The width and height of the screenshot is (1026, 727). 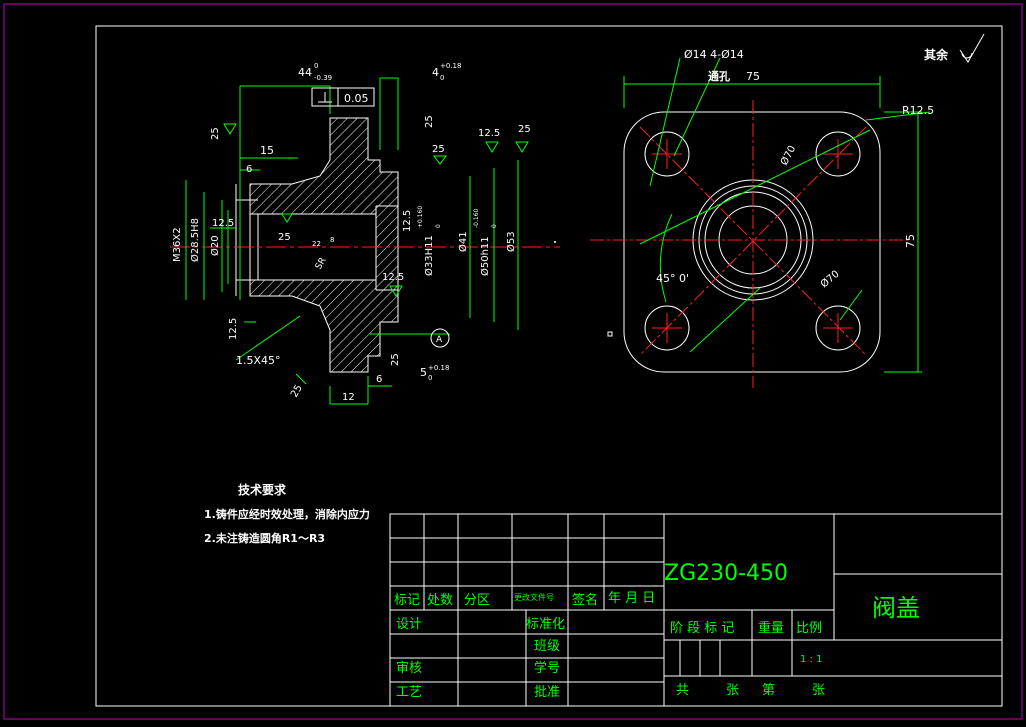 What do you see at coordinates (545, 624) in the screenshot?
I see `svg-text: 标准化` at bounding box center [545, 624].